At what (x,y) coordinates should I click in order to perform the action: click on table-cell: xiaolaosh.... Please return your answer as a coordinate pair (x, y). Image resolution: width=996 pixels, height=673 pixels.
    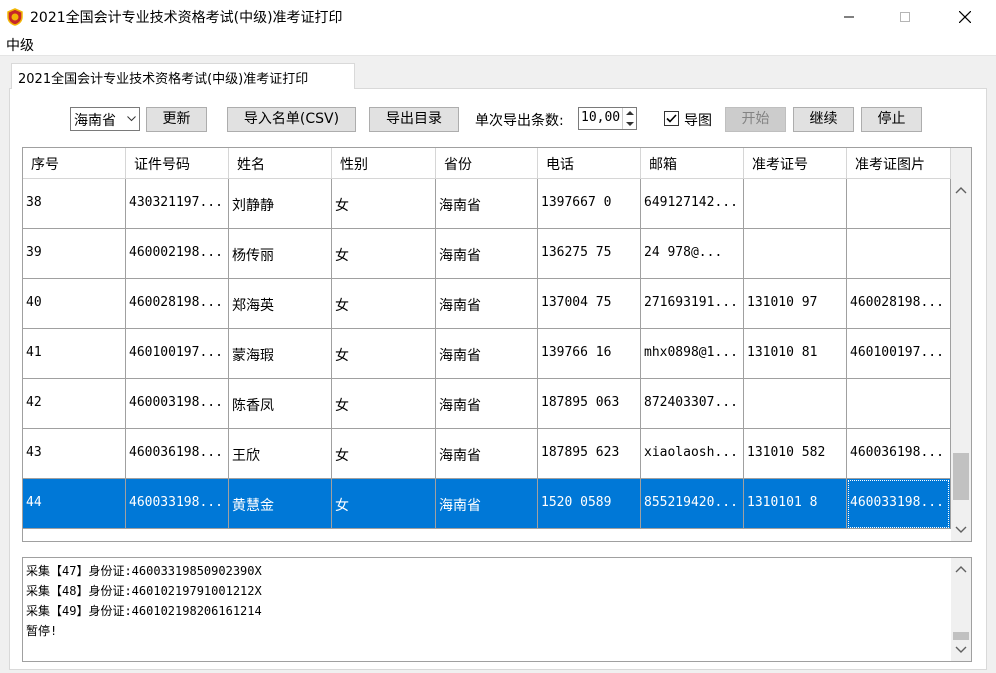
    Looking at the image, I should click on (692, 454).